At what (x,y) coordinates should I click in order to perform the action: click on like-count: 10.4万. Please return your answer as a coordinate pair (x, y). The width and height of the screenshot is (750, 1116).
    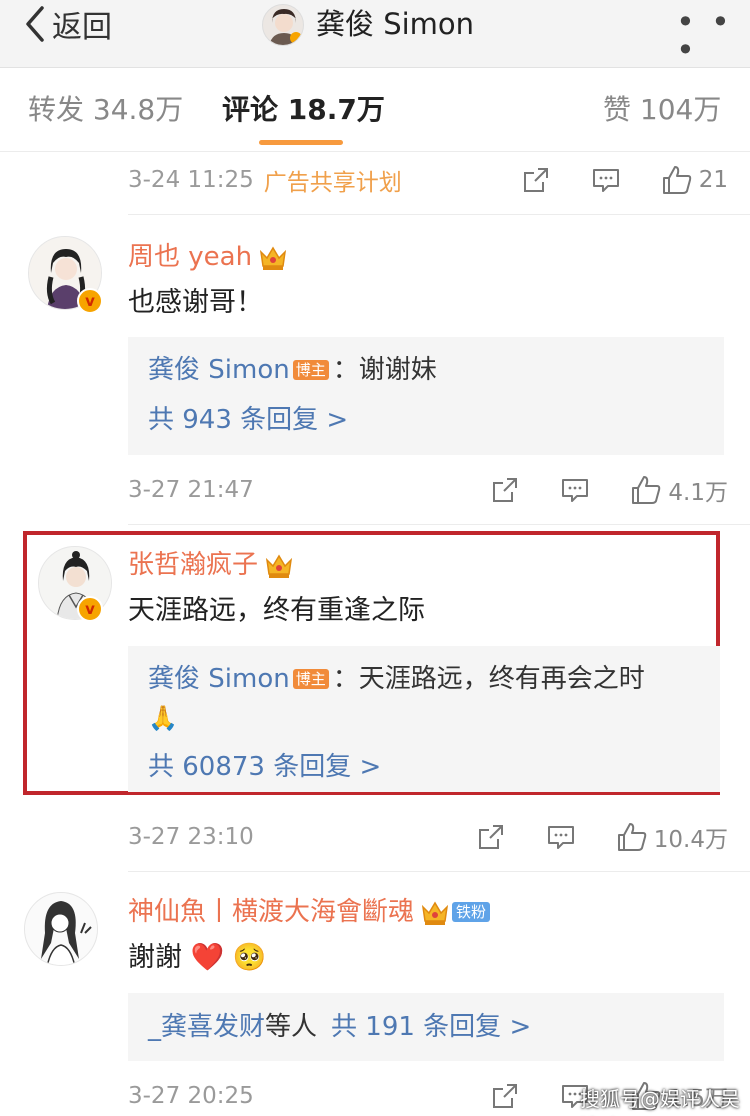
    Looking at the image, I should click on (690, 840).